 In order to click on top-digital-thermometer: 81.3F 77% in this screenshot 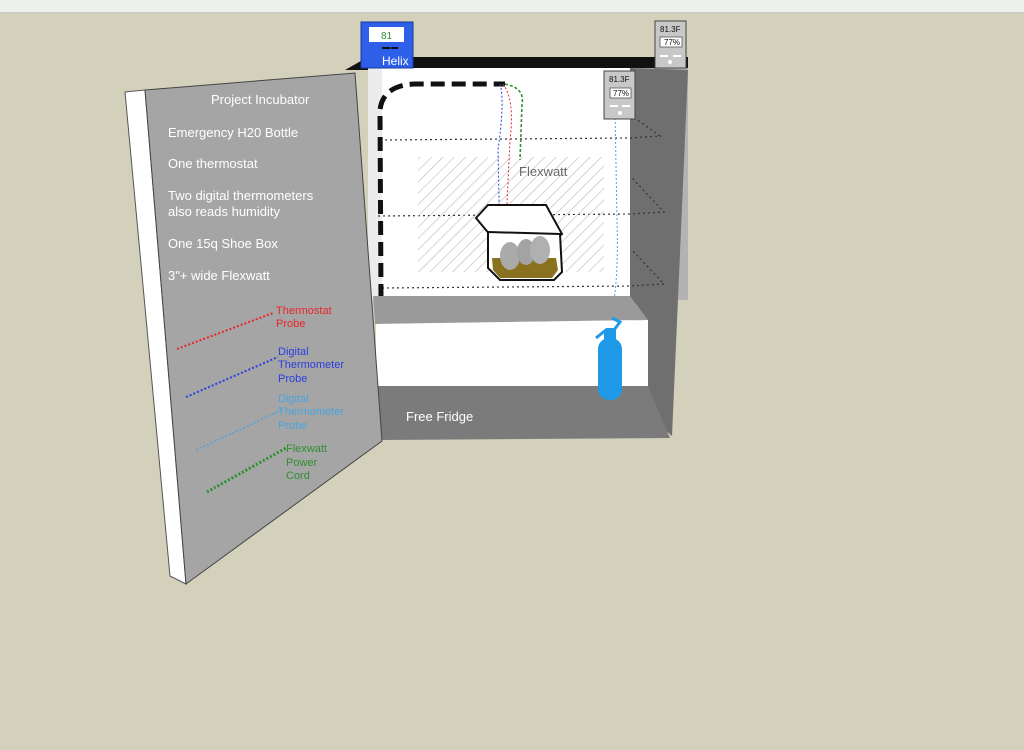, I will do `click(670, 44)`.